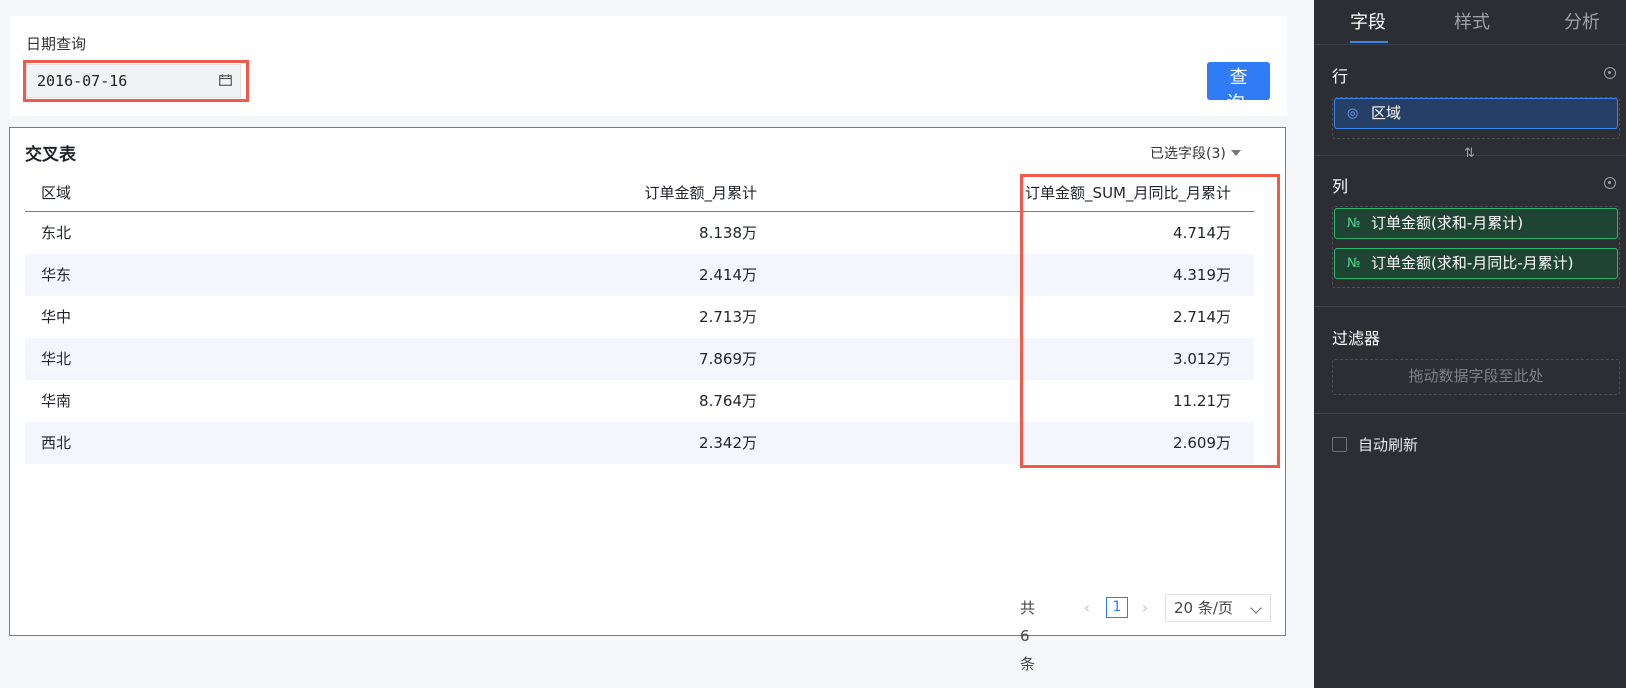 This screenshot has height=688, width=1626. I want to click on tab-fields: 字段, so click(1368, 21).